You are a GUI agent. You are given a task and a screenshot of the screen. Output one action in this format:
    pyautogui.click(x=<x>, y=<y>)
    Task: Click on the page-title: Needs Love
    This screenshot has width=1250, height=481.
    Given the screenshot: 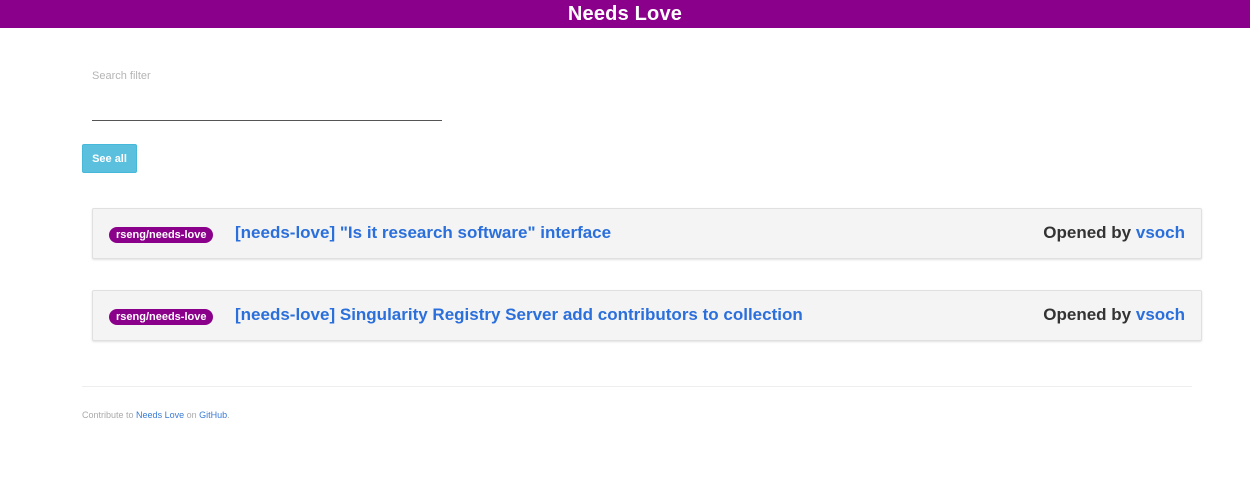 What is the action you would take?
    pyautogui.click(x=625, y=13)
    